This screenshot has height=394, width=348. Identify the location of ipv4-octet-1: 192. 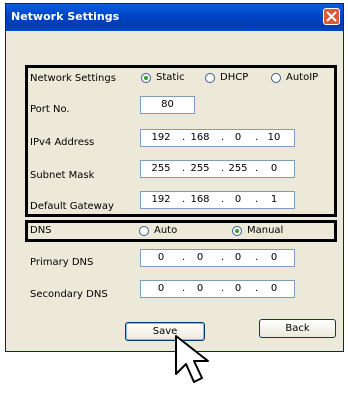
(161, 137).